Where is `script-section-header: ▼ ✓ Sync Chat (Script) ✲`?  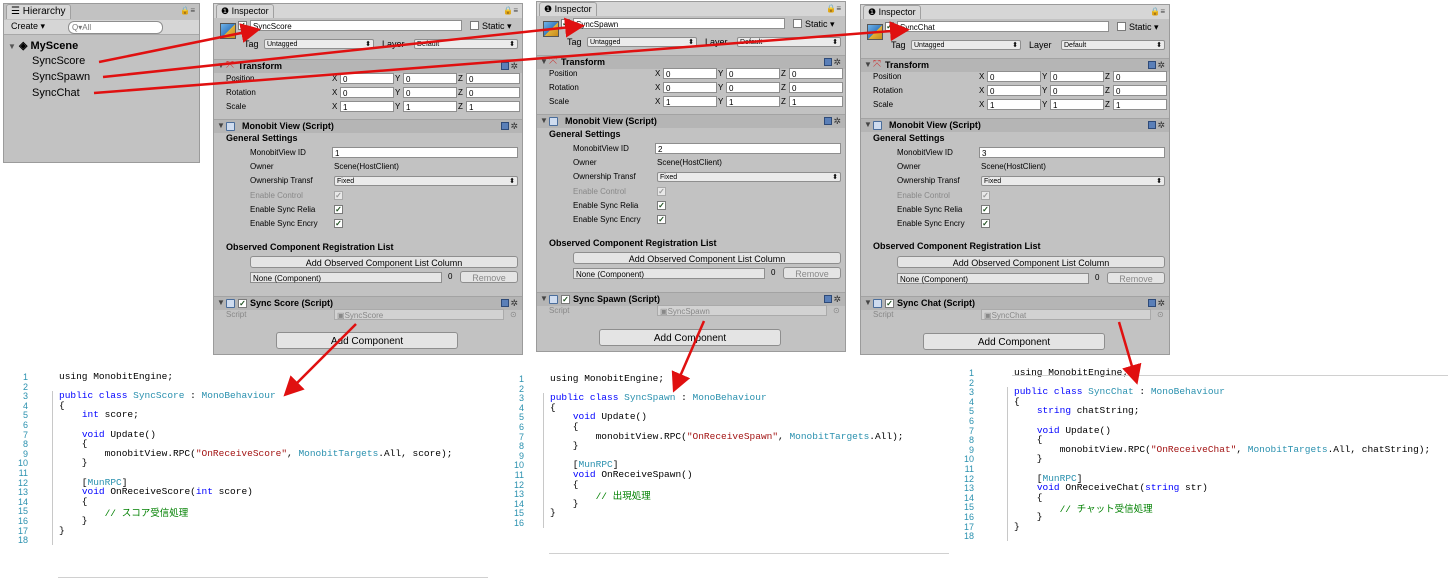 script-section-header: ▼ ✓ Sync Chat (Script) ✲ is located at coordinates (1015, 303).